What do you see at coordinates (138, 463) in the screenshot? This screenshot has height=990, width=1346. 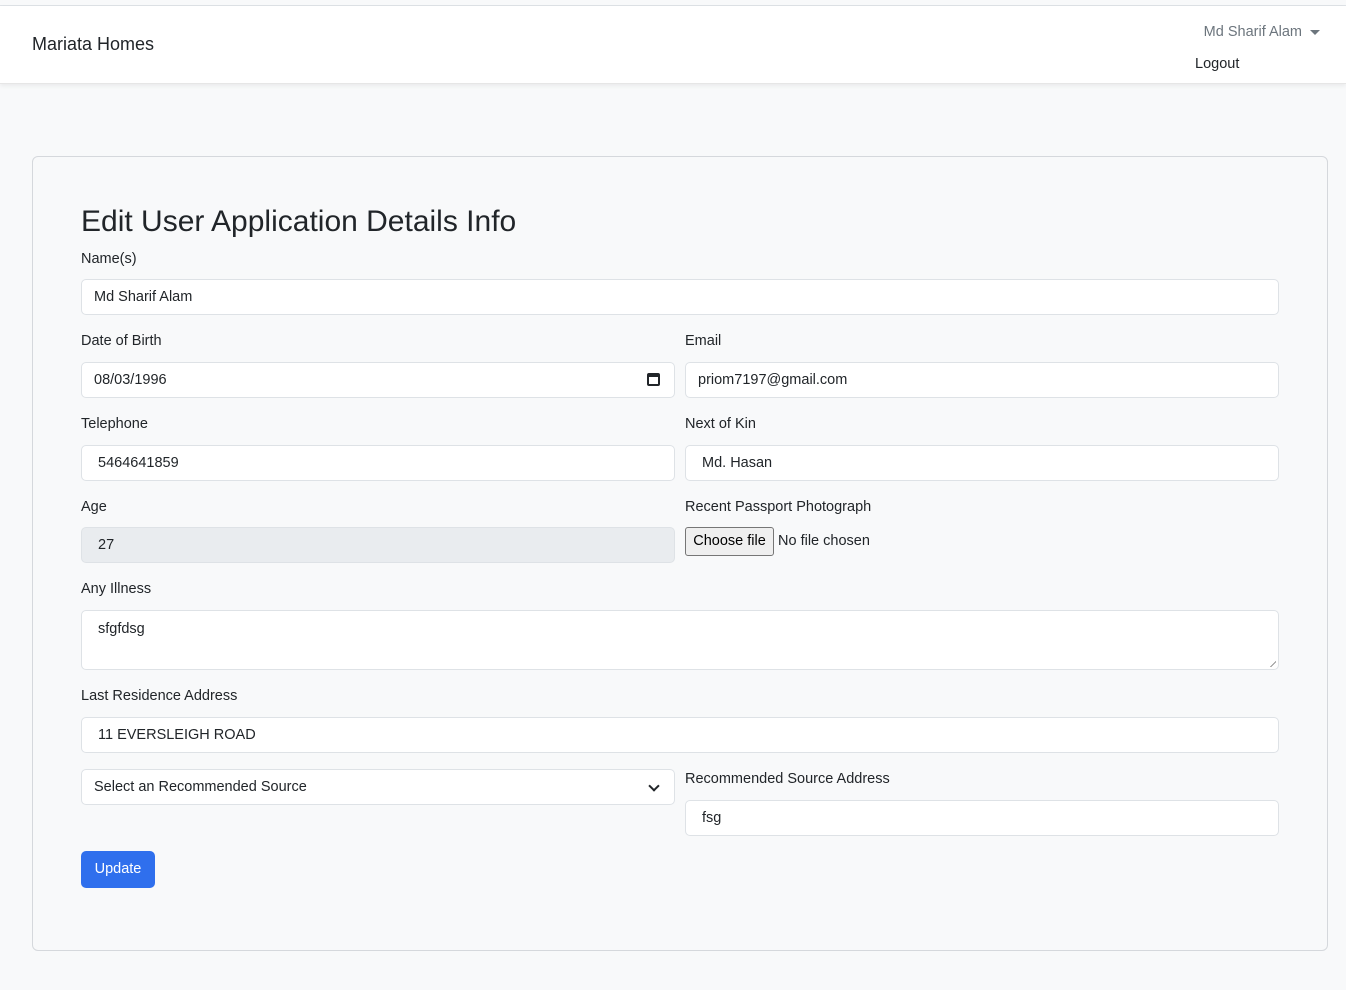 I see `telephone-value: 5464641859` at bounding box center [138, 463].